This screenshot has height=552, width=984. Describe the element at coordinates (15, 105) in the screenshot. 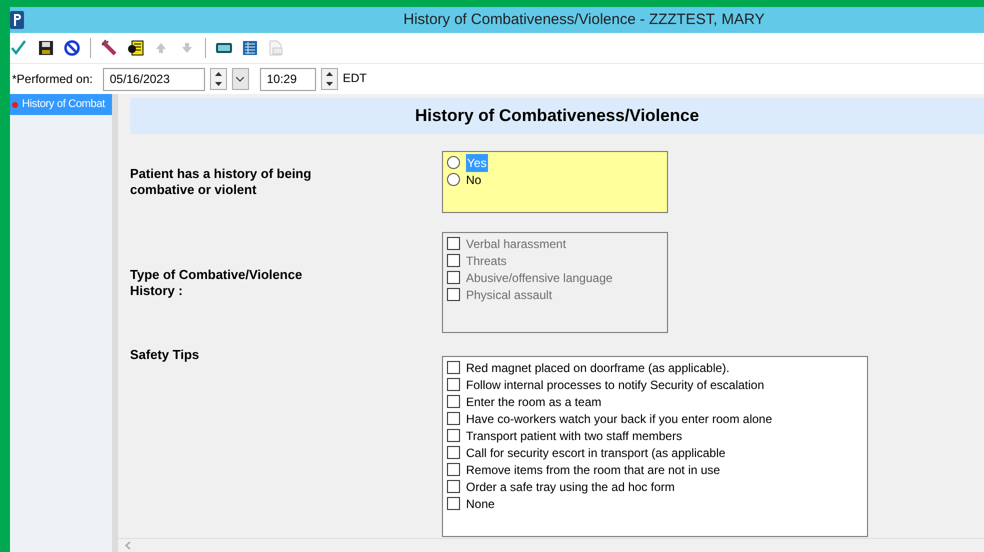

I see `status-dot-icon` at that location.